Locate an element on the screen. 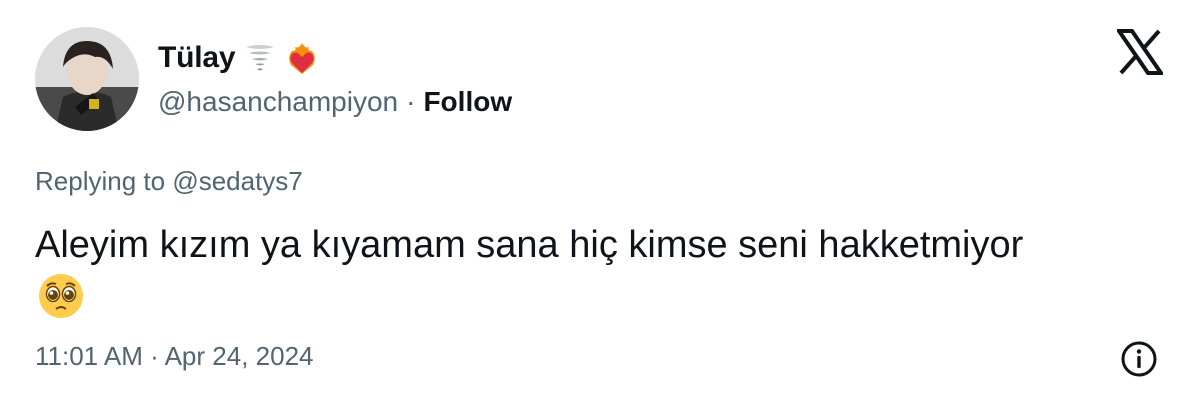 The width and height of the screenshot is (1200, 418). user-handle: @hasanchampiyon is located at coordinates (278, 102).